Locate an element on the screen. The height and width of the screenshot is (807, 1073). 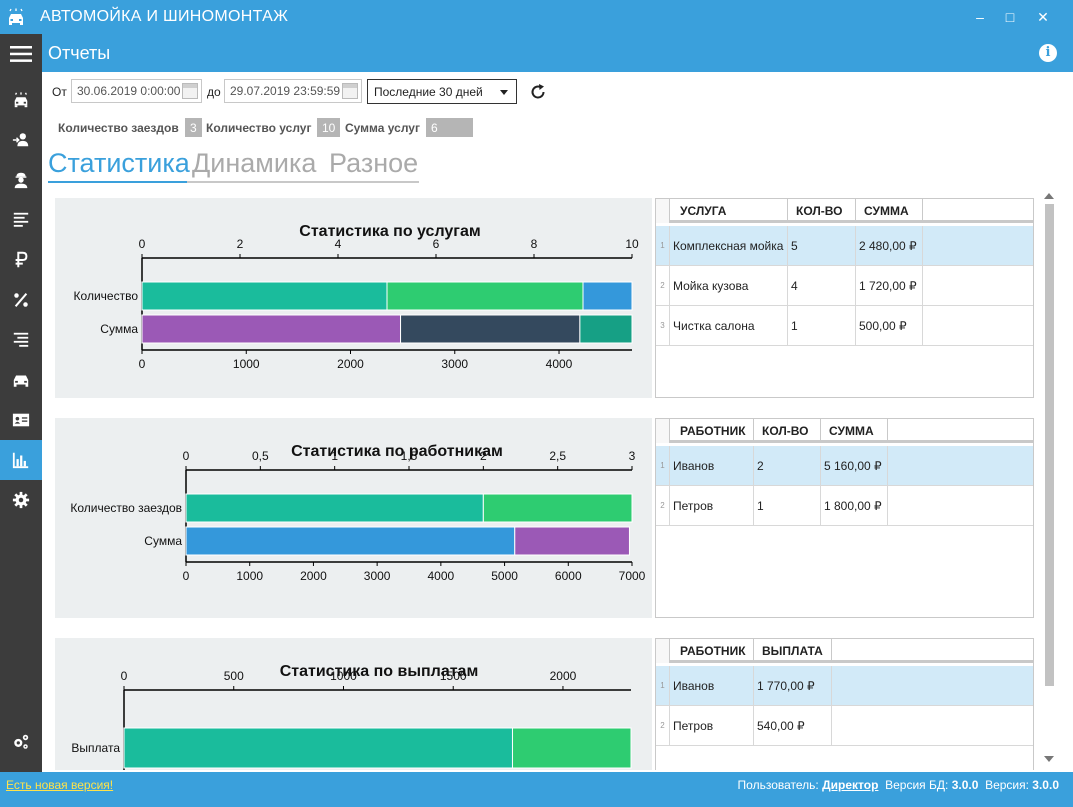
scroll-down-icon is located at coordinates (1049, 759).